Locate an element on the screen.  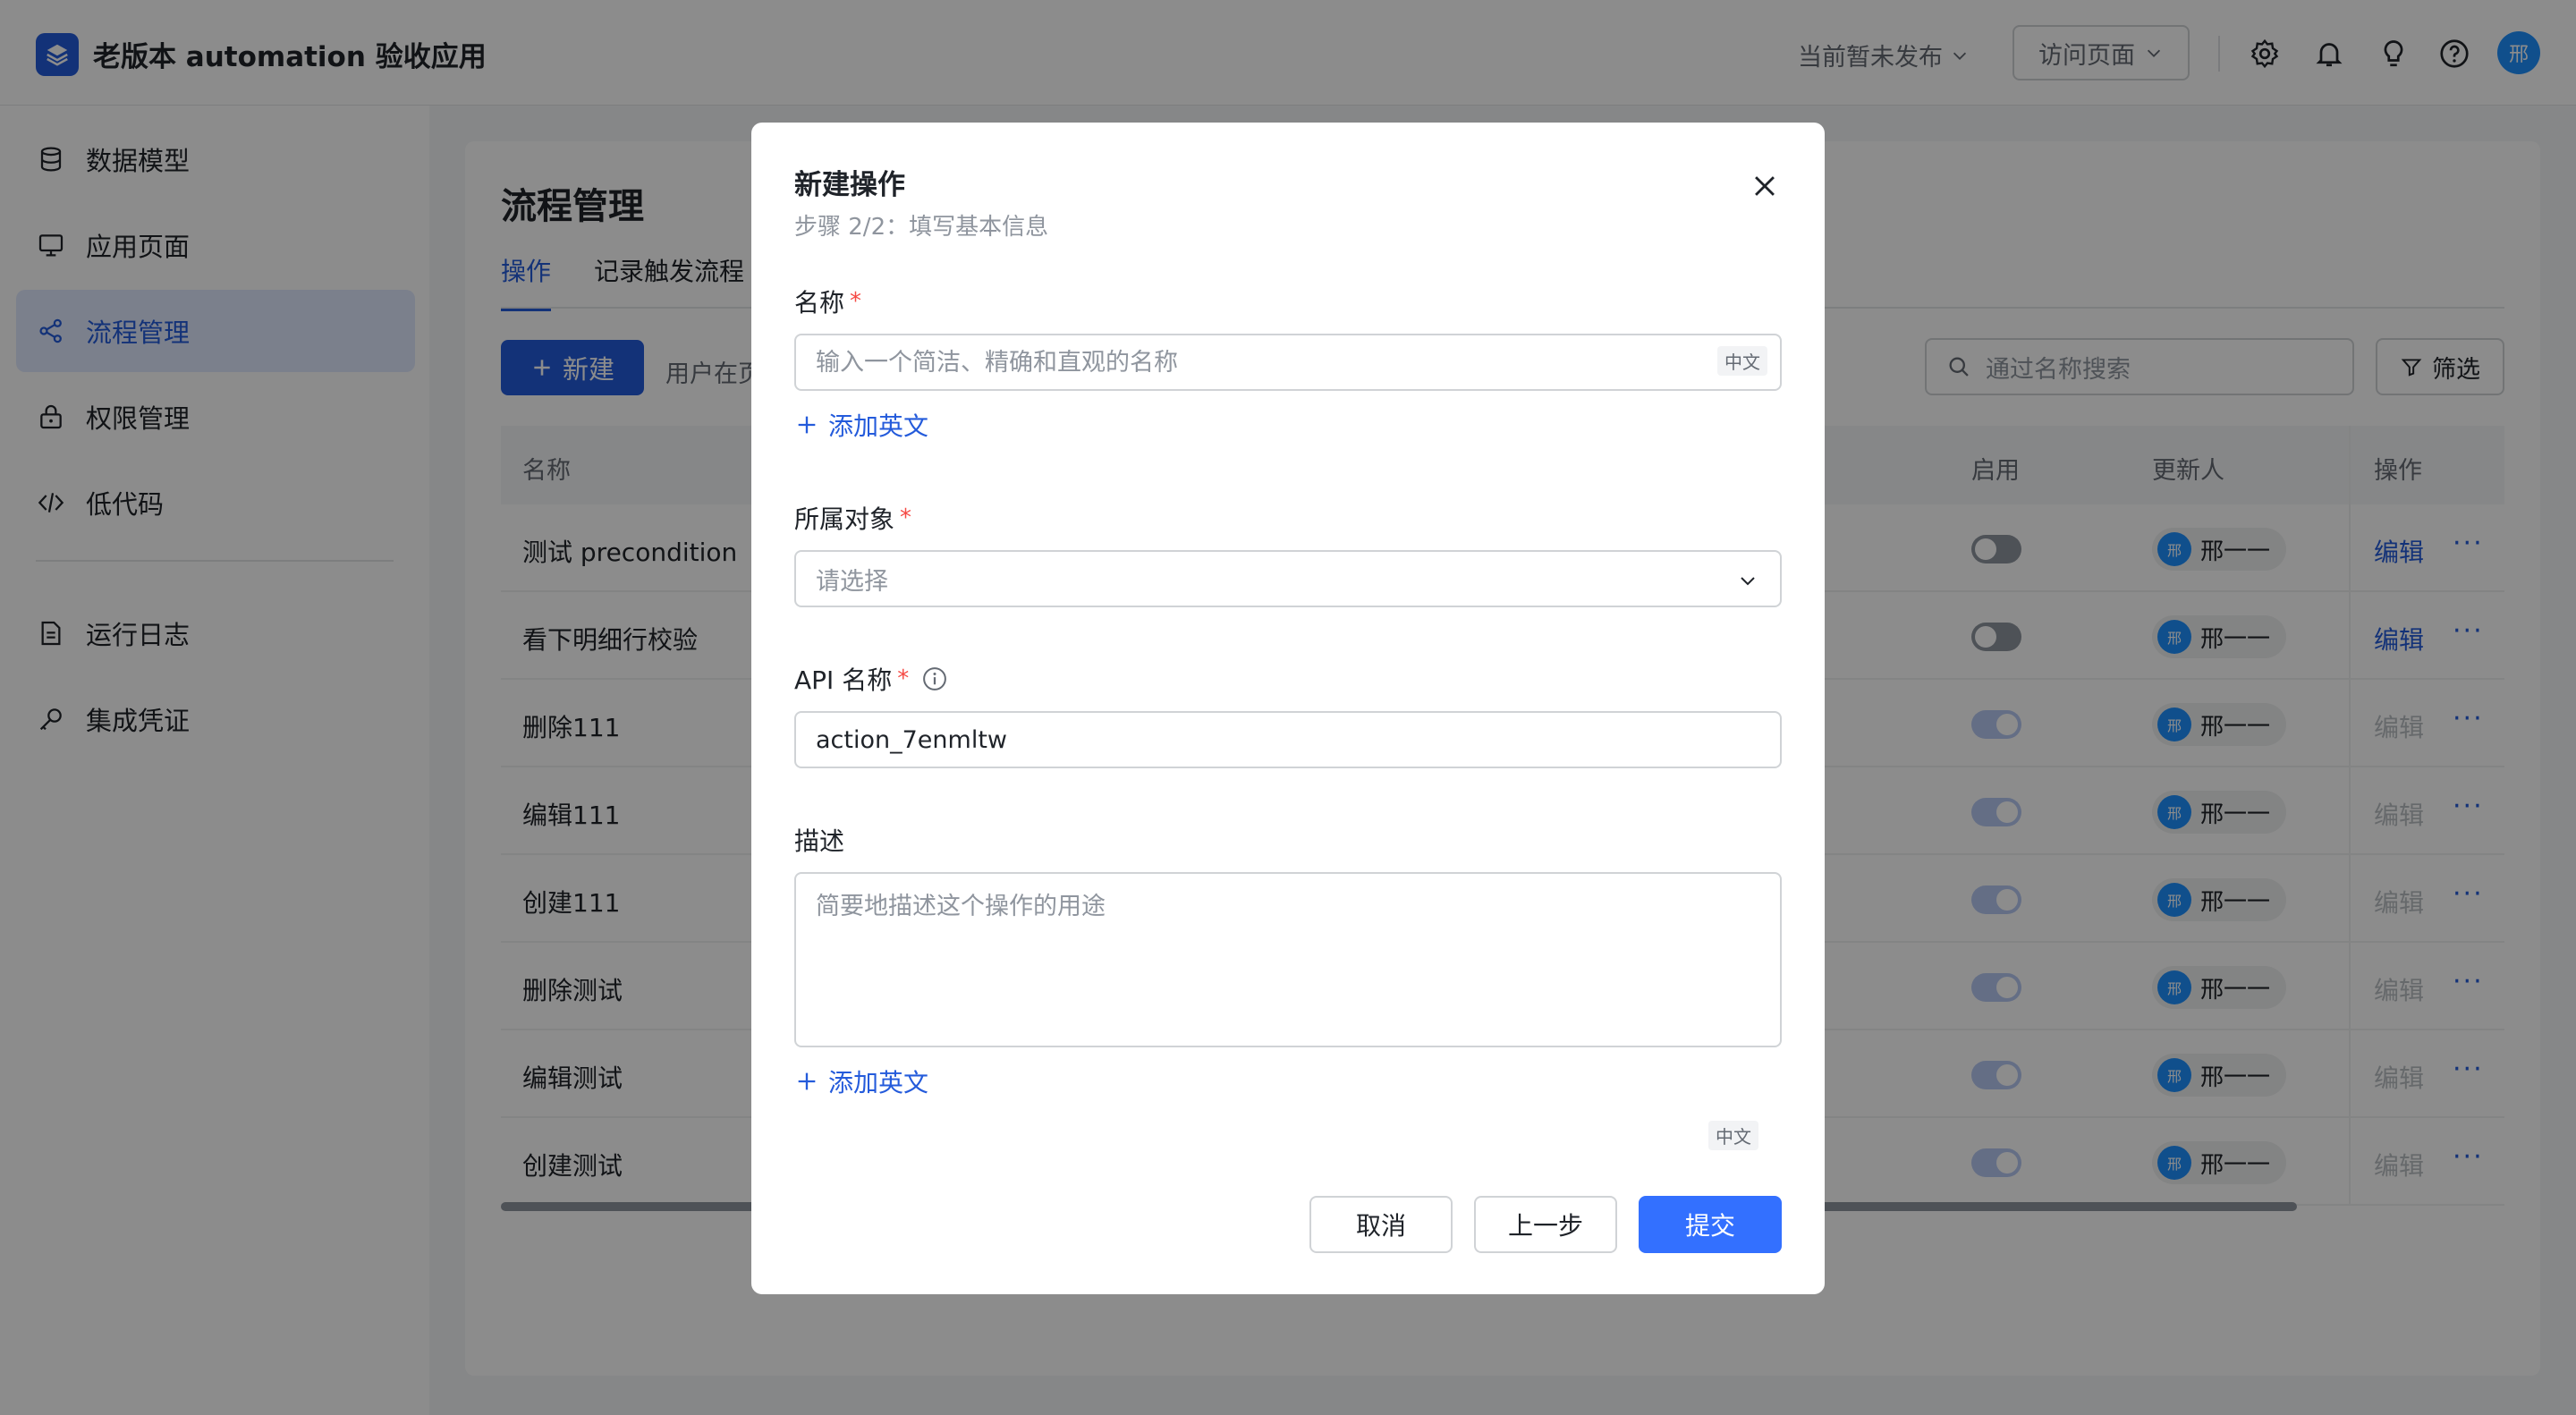
object-field-label: 所属对象 * is located at coordinates (852, 518).